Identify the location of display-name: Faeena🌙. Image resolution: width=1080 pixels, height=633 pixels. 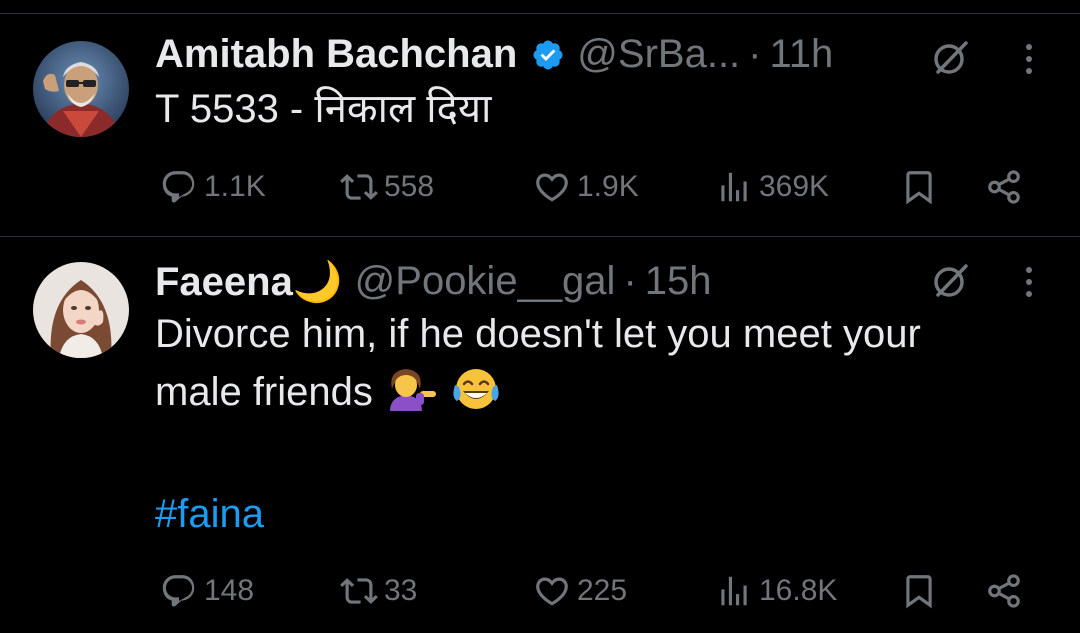
(249, 281).